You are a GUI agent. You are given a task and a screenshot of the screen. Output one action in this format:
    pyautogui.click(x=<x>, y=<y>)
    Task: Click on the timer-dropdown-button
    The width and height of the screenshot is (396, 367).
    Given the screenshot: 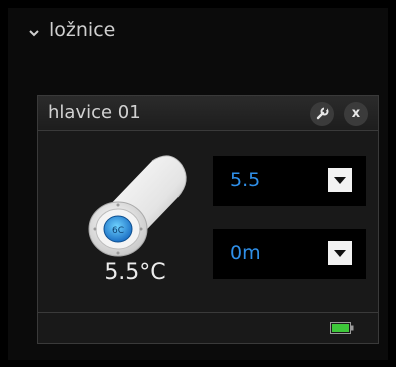 What is the action you would take?
    pyautogui.click(x=340, y=253)
    